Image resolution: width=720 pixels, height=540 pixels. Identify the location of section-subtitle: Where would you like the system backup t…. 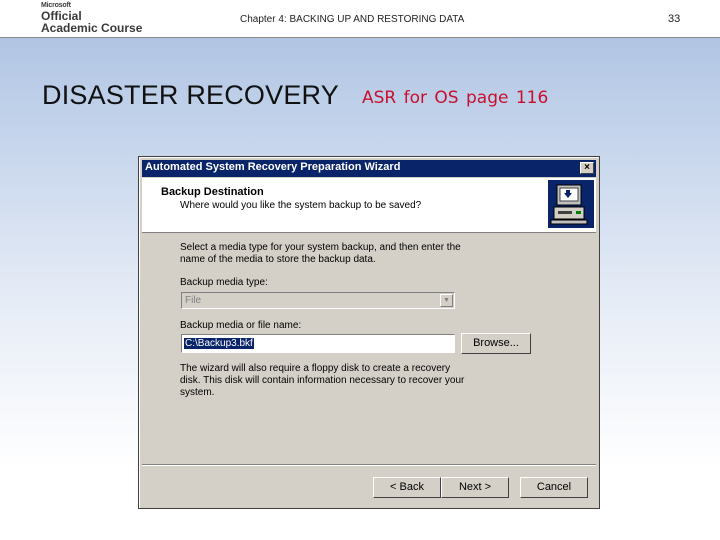
(301, 205).